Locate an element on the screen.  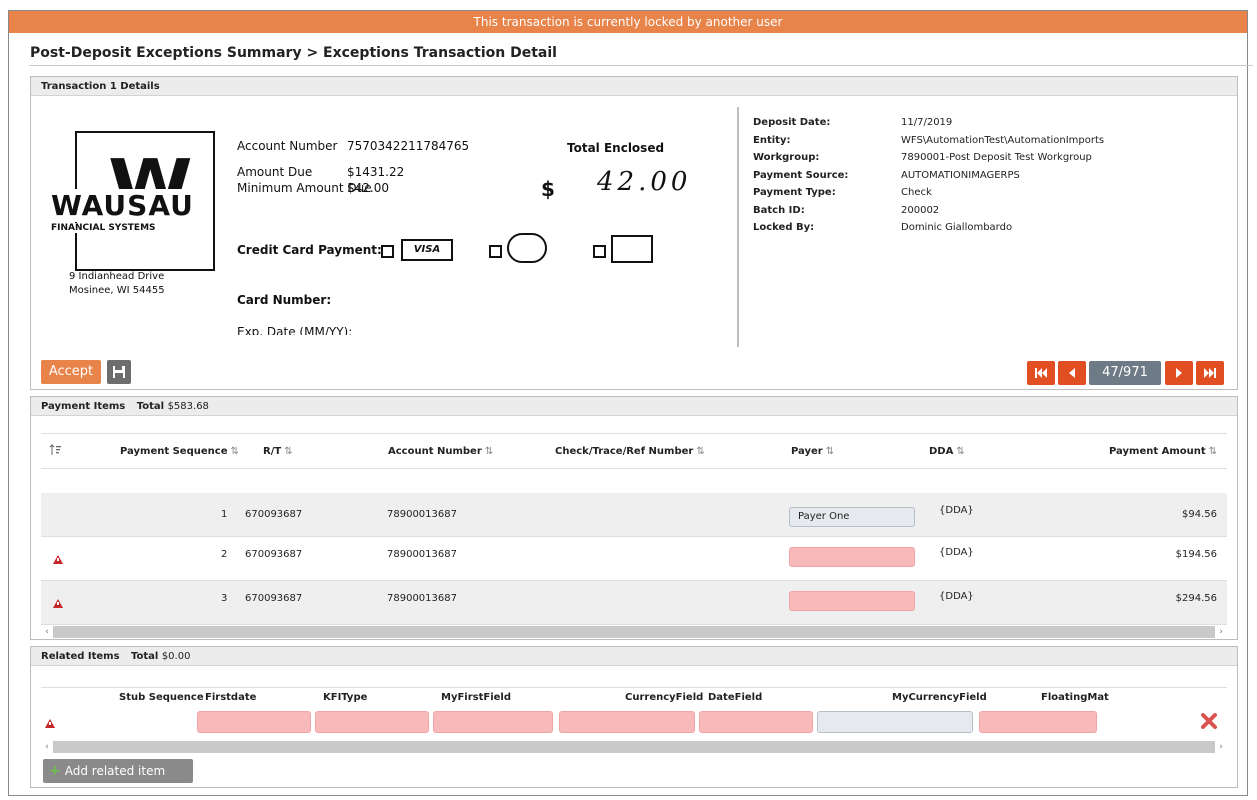
table-row: 2 670093687 78900013687 {DDA} $194.56 is located at coordinates (634, 559).